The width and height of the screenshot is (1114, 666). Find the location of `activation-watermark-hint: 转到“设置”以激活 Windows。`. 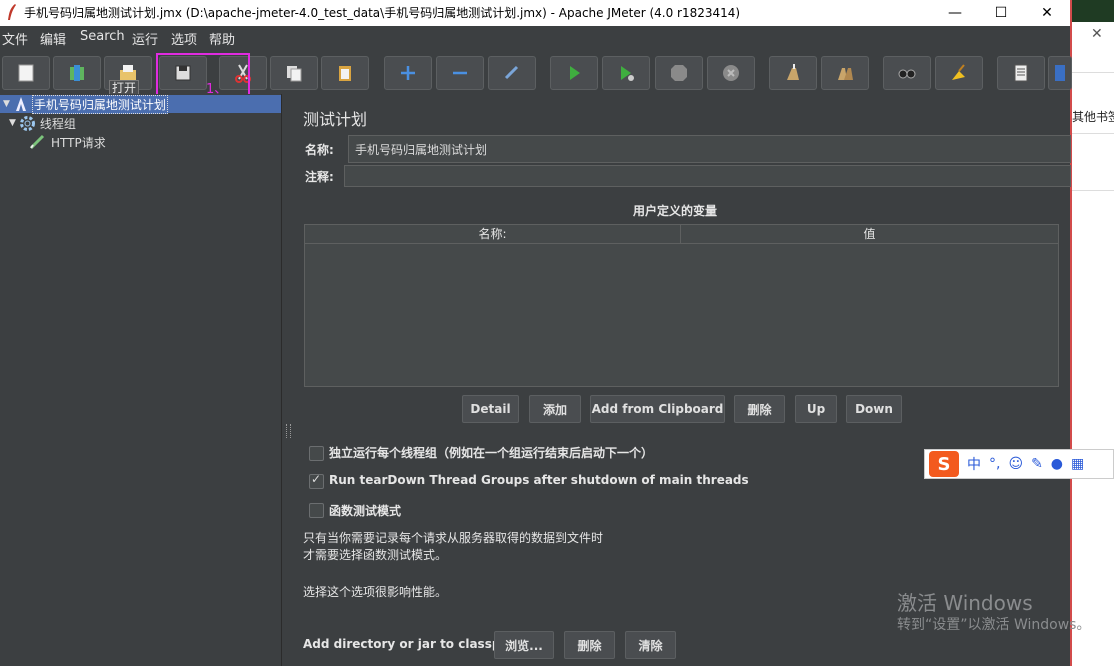

activation-watermark-hint: 转到“设置”以激活 Windows。 is located at coordinates (994, 625).